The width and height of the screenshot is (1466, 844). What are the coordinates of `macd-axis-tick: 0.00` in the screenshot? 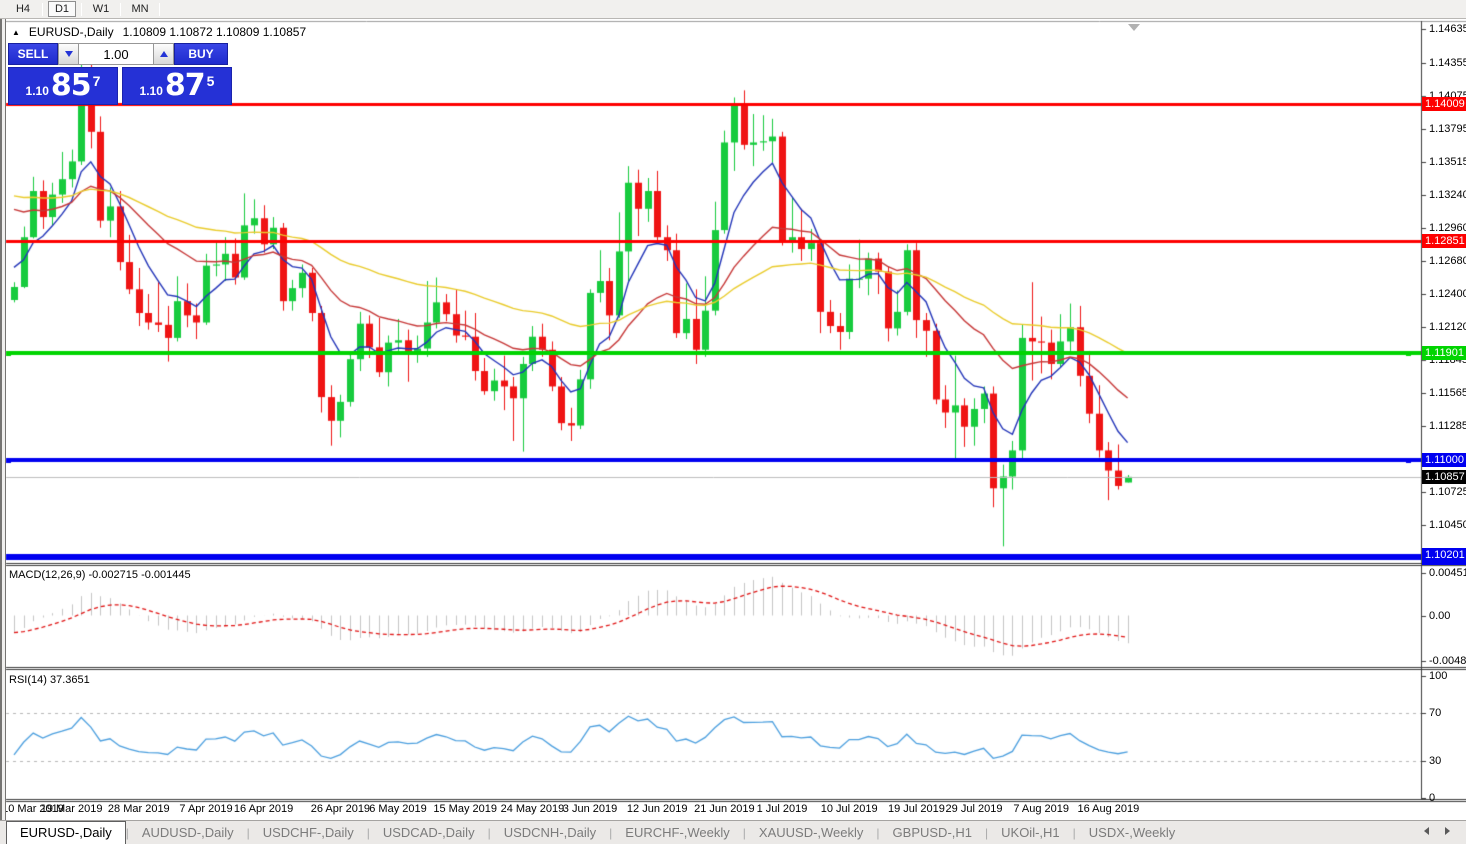 It's located at (1440, 615).